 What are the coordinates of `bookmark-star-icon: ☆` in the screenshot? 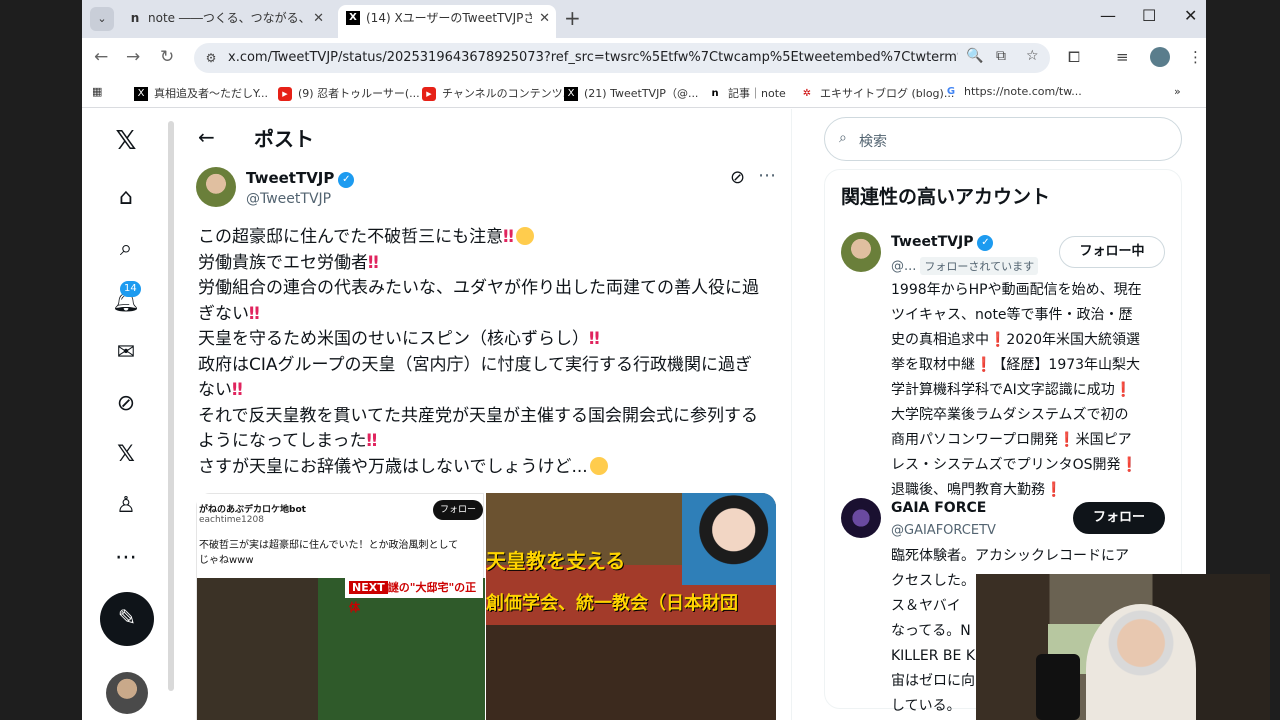 It's located at (1032, 56).